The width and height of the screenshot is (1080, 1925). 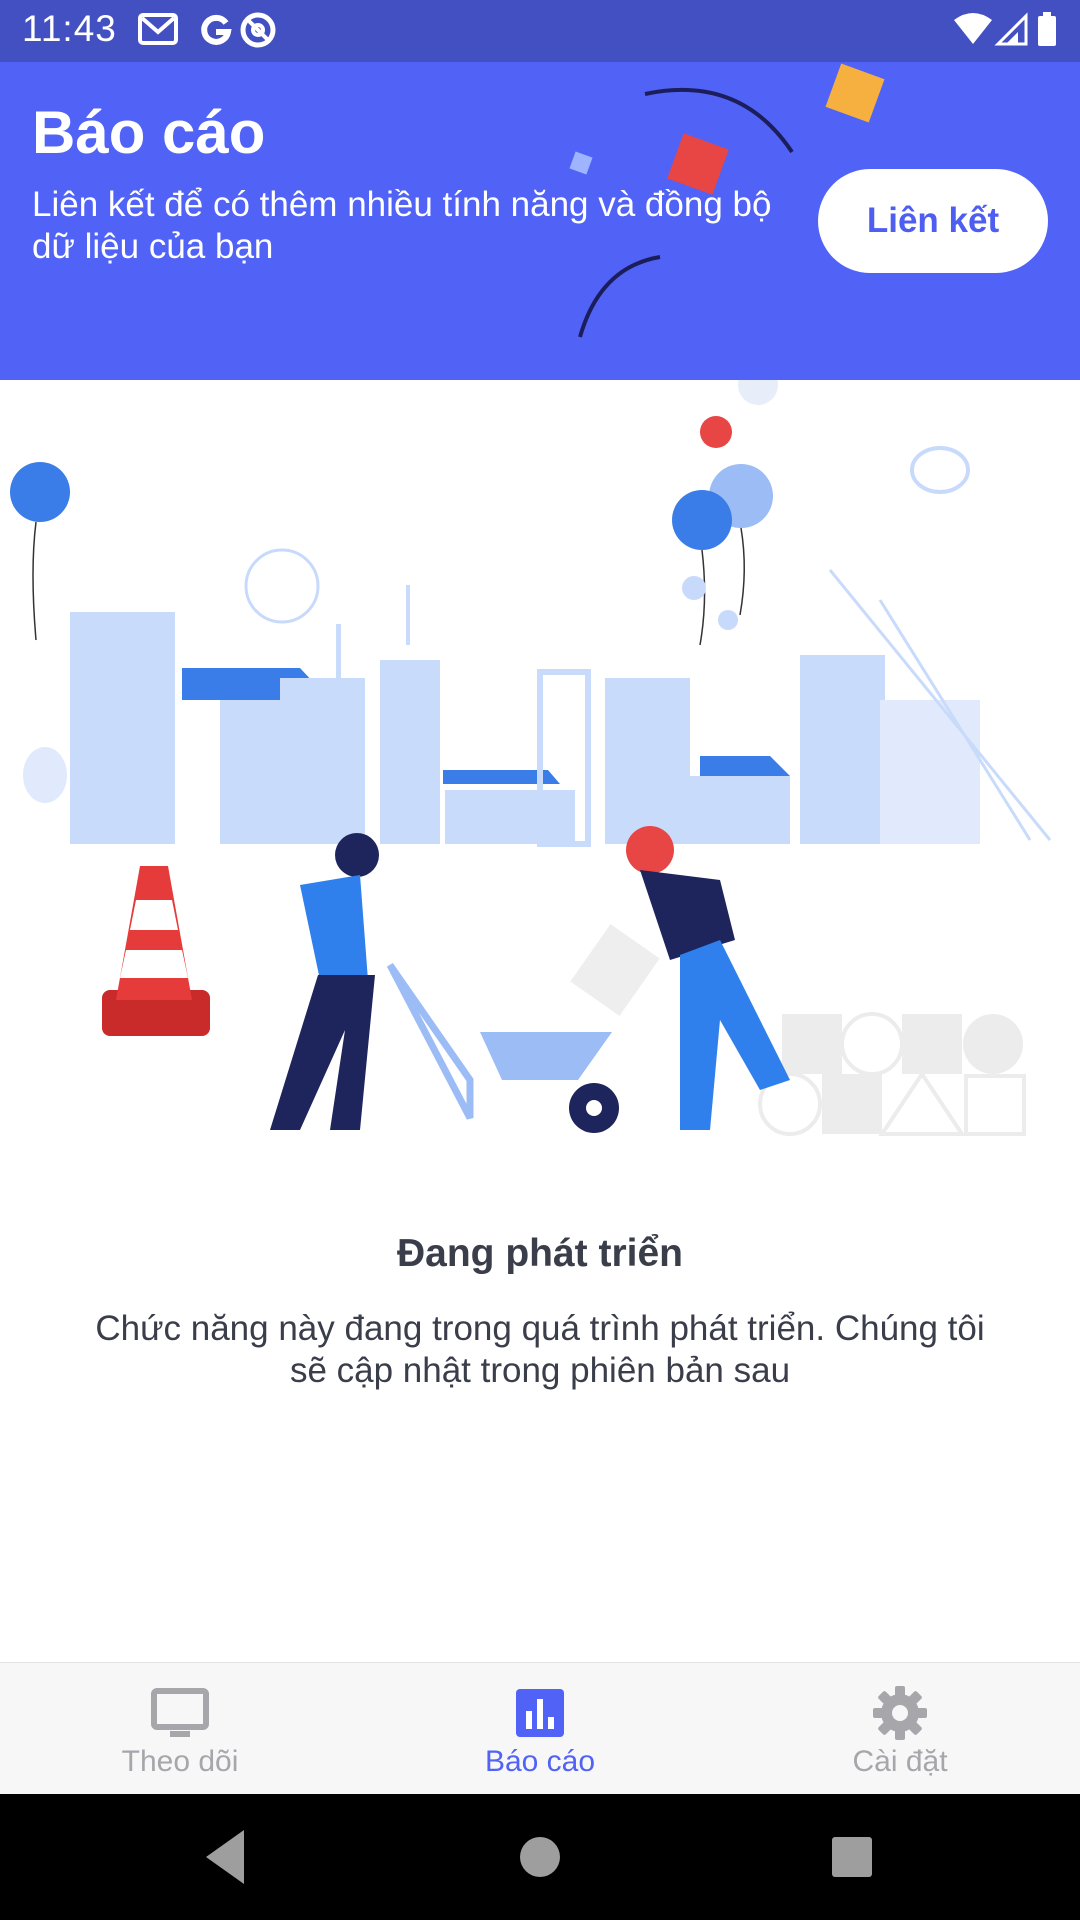 What do you see at coordinates (540, 1761) in the screenshot?
I see `tab-label: Báo cáo` at bounding box center [540, 1761].